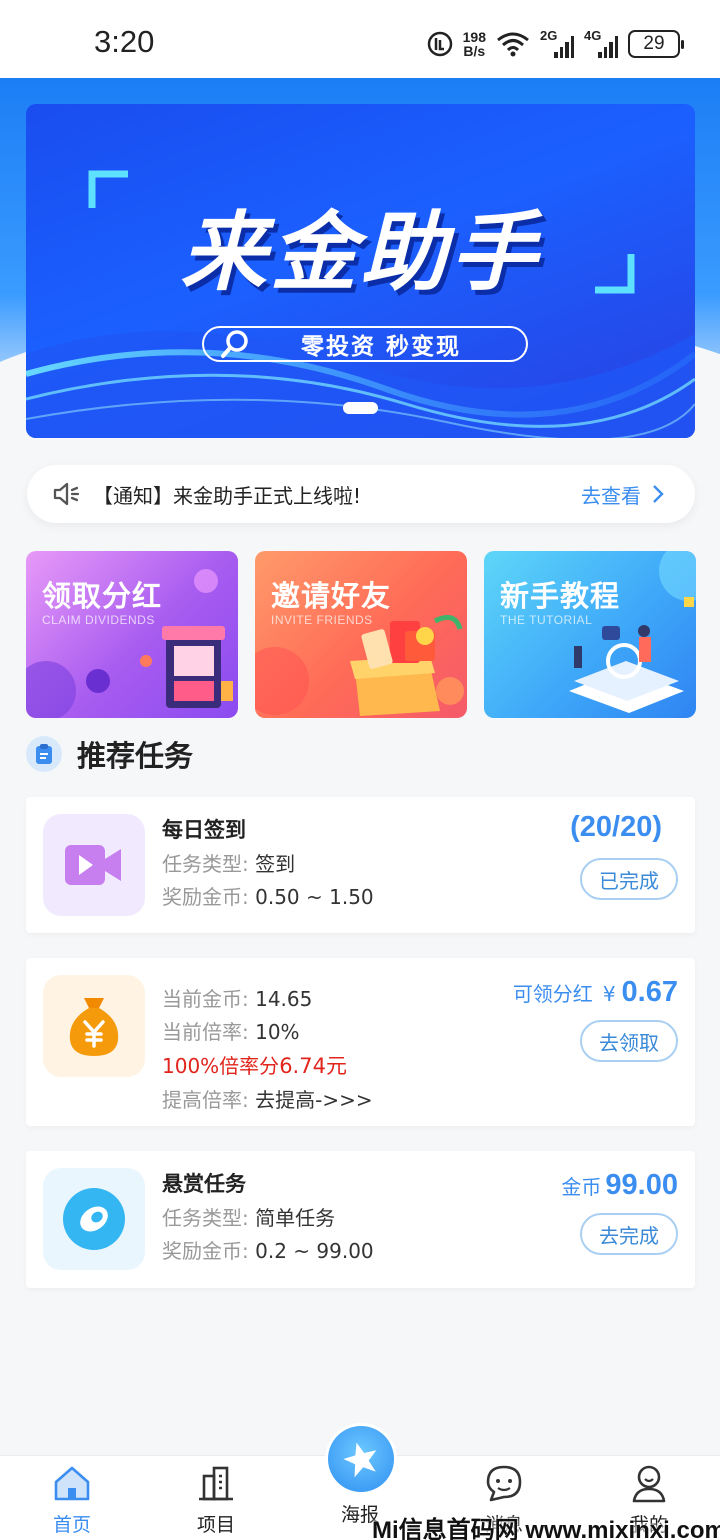  I want to click on banner-slogan: 零投资 秒变现, so click(380, 347).